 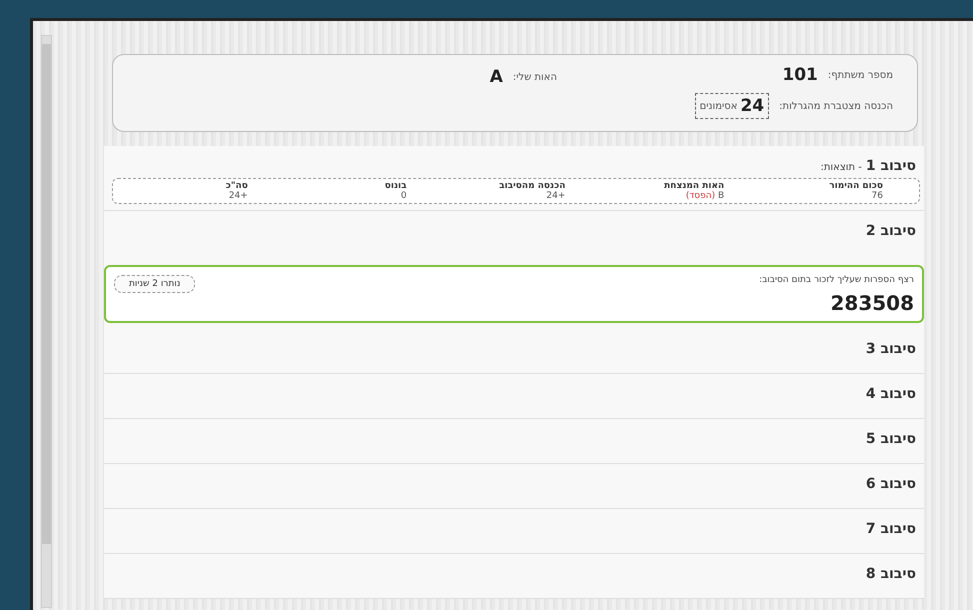 What do you see at coordinates (46, 321) in the screenshot?
I see `scrollbar` at bounding box center [46, 321].